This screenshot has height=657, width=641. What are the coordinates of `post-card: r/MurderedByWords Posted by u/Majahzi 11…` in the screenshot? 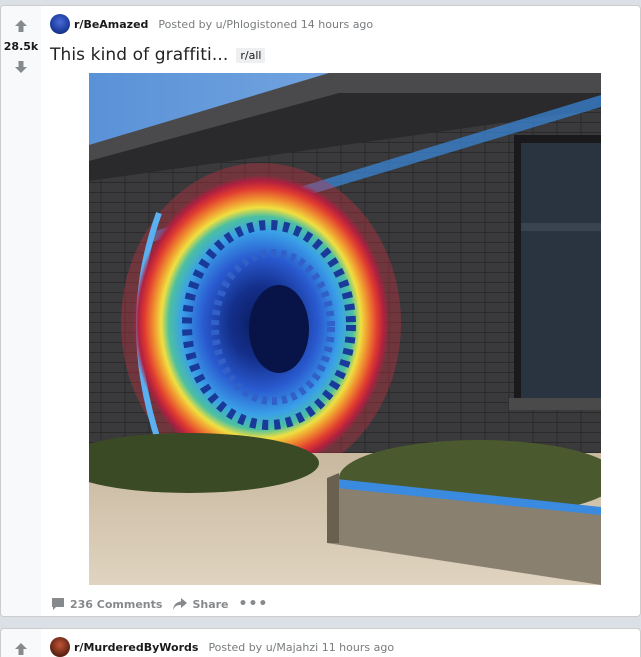 It's located at (320, 642).